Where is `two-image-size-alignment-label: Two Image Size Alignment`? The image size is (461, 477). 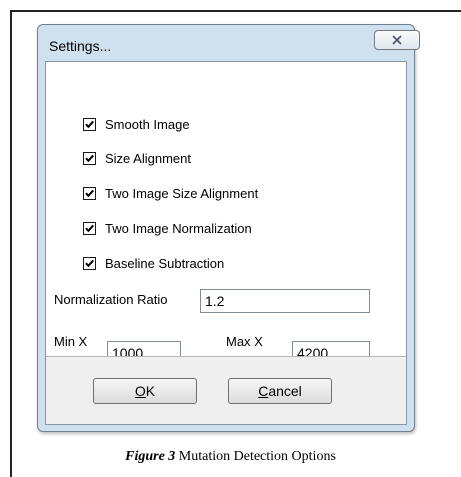
two-image-size-alignment-label: Two Image Size Alignment is located at coordinates (182, 193).